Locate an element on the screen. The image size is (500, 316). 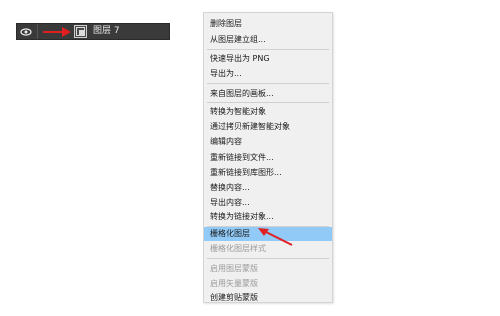
menu-item-new-smart-object-via-copy: 通过拷贝新建智能对象 is located at coordinates (268, 126).